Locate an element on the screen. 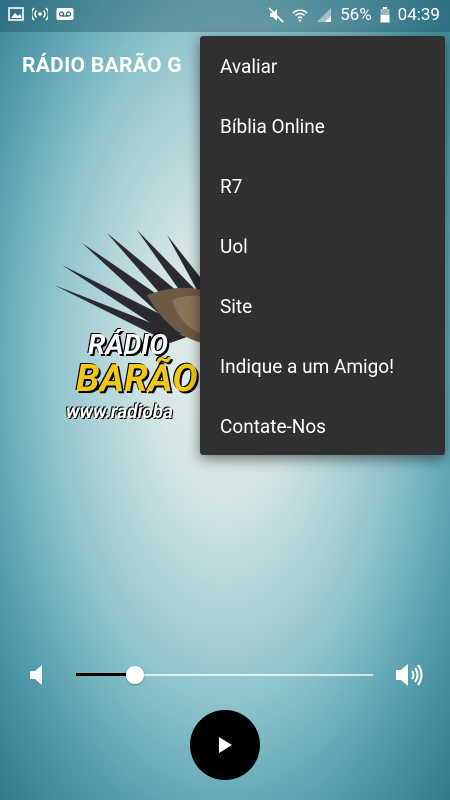 The height and width of the screenshot is (800, 450). play-button is located at coordinates (225, 745).